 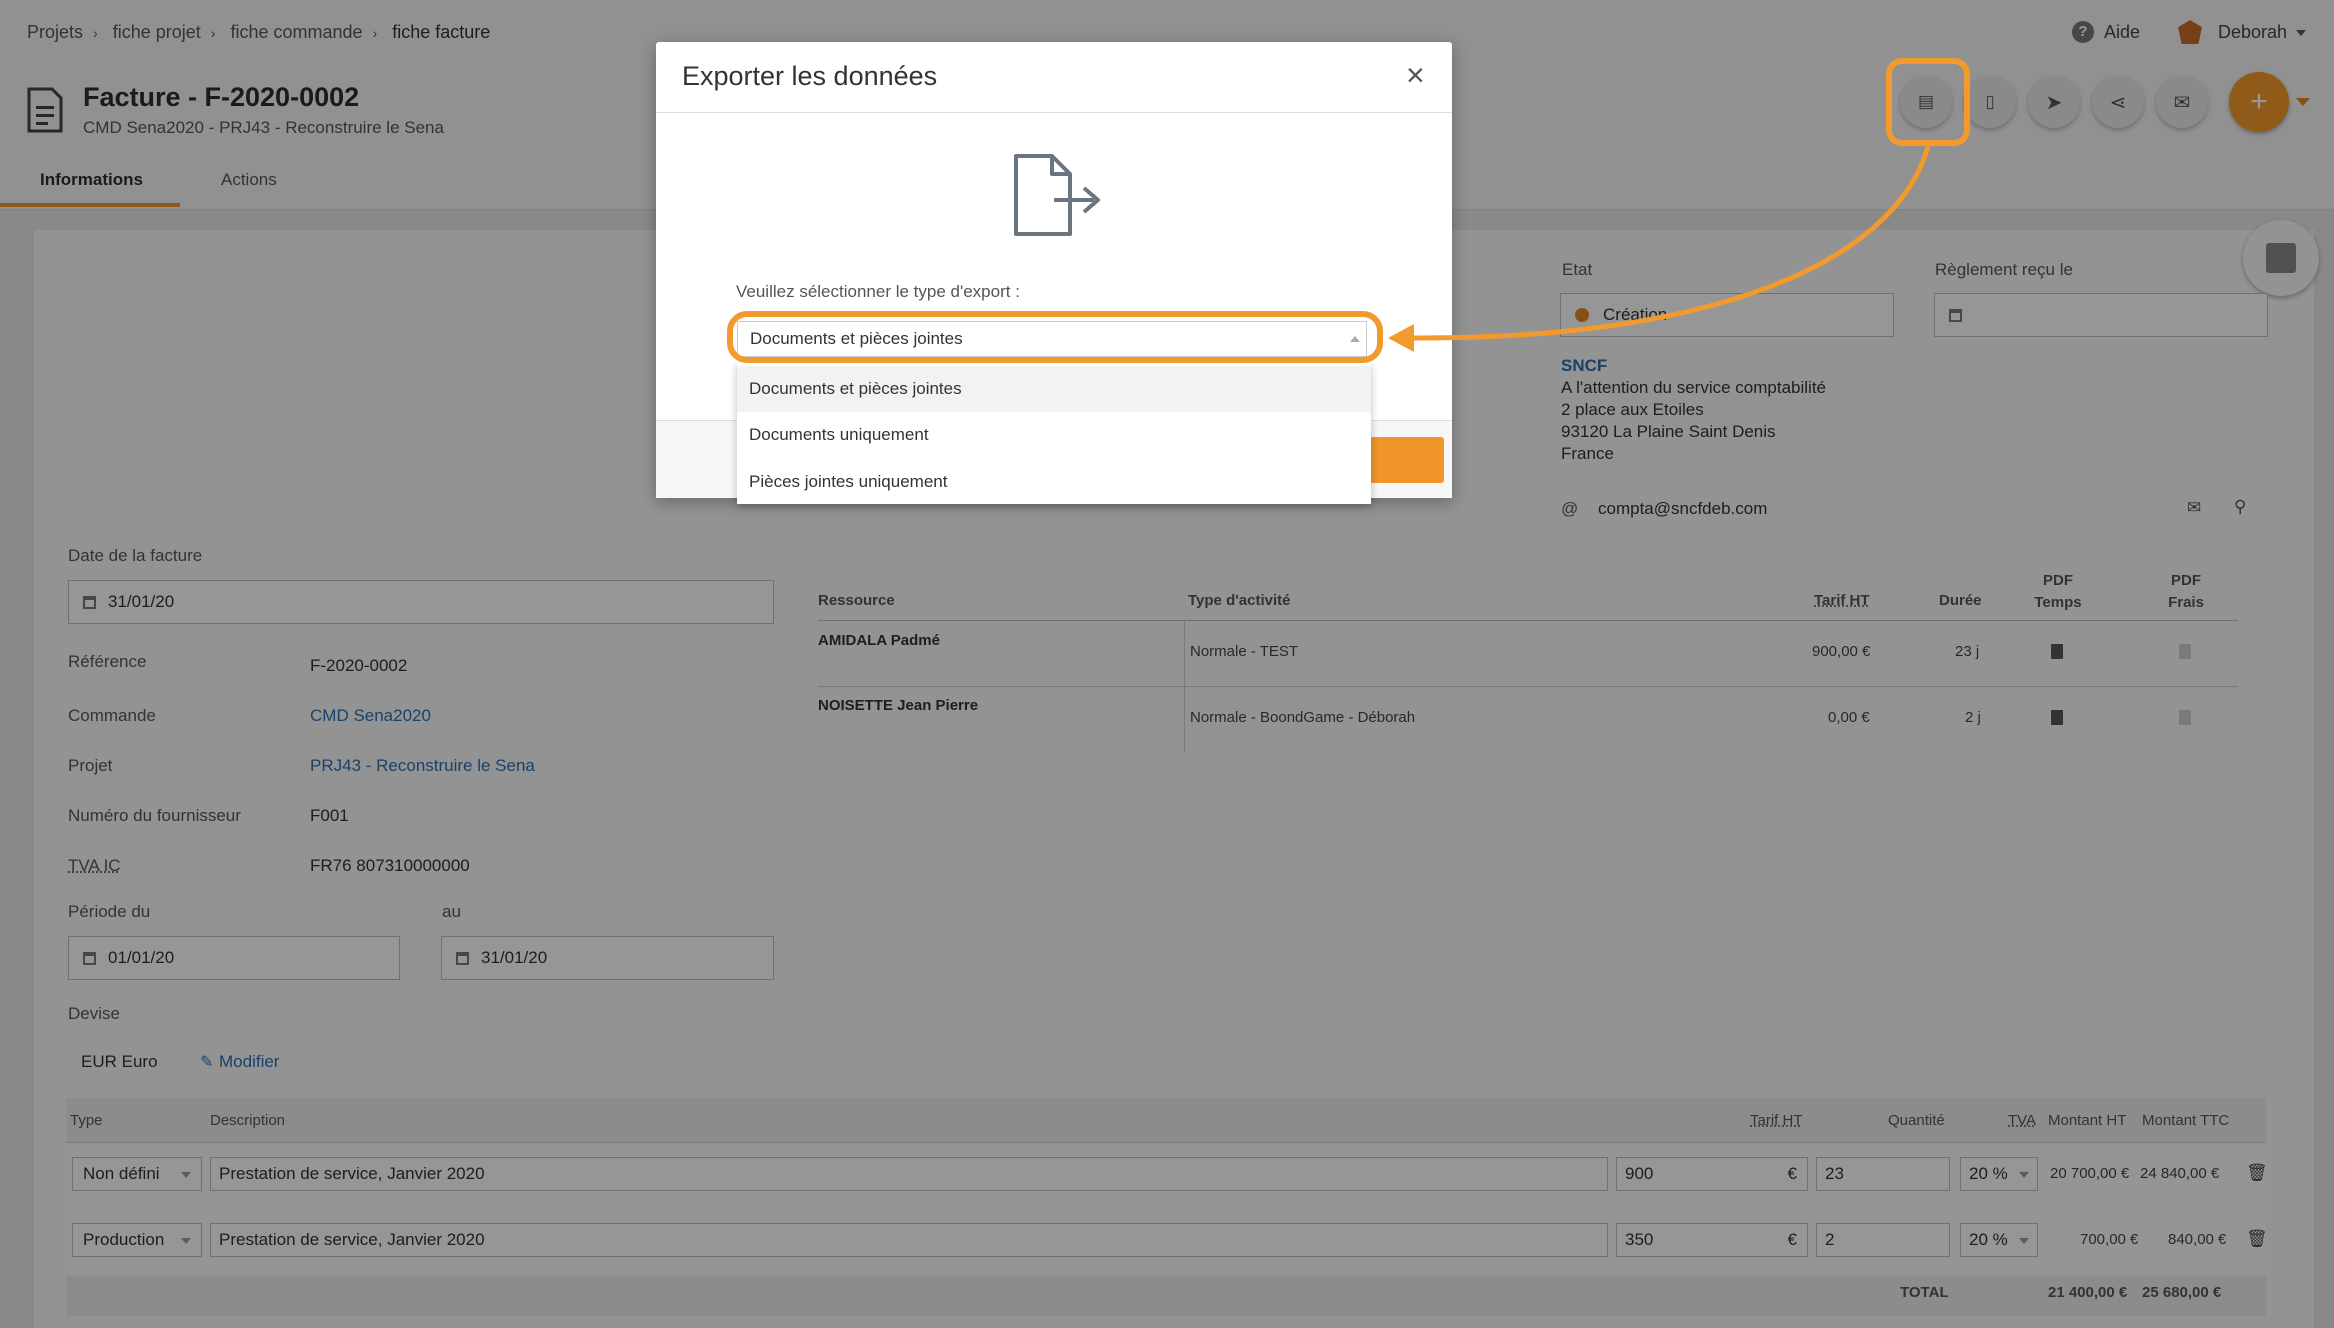 What do you see at coordinates (1928, 102) in the screenshot?
I see `export-button-highlight` at bounding box center [1928, 102].